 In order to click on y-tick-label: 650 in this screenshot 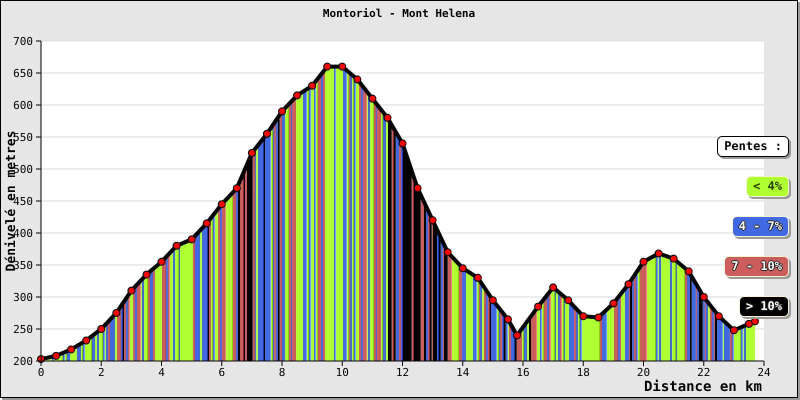, I will do `click(23, 73)`.